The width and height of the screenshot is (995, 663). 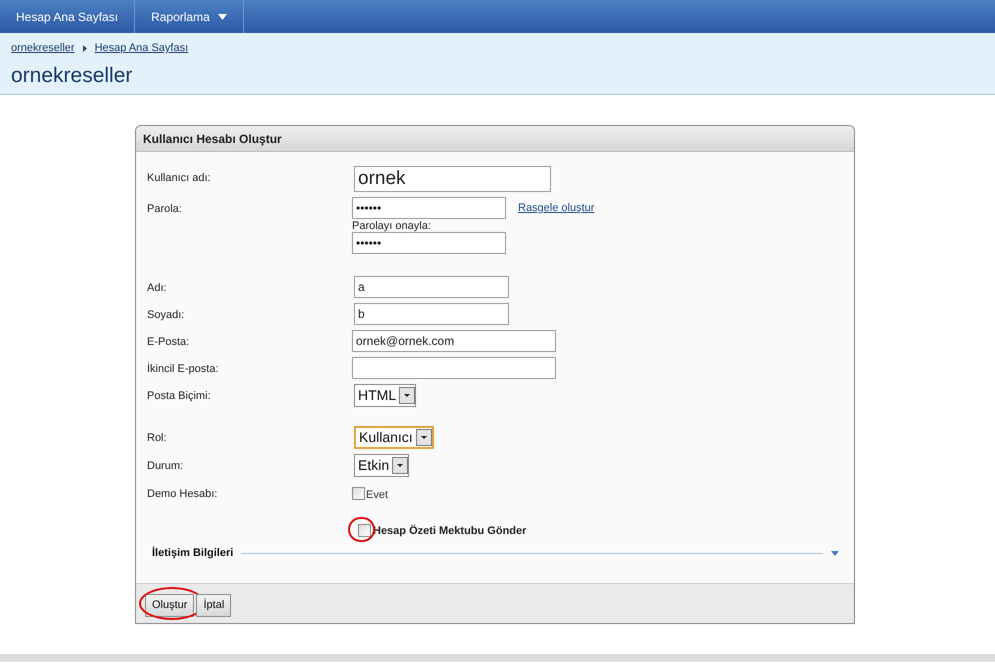 I want to click on text-field: a, so click(x=431, y=287).